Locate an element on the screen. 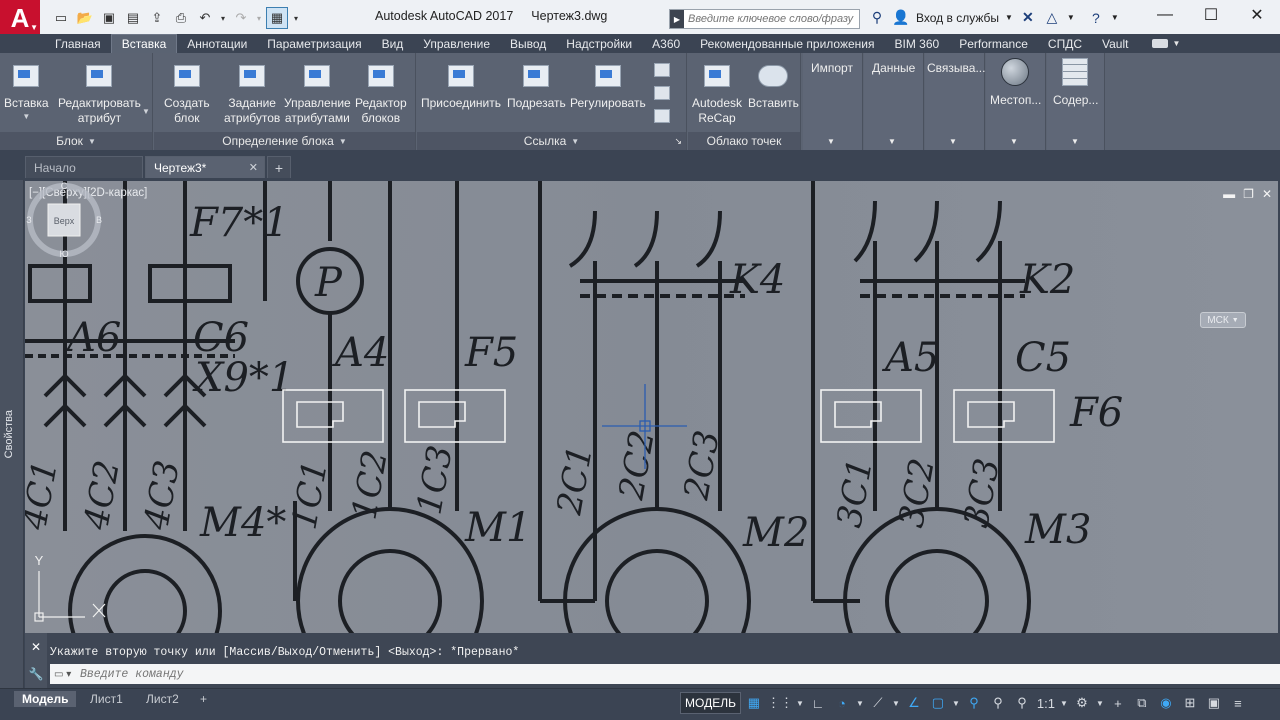  content-panel: Содер... ▼ is located at coordinates (1076, 101).